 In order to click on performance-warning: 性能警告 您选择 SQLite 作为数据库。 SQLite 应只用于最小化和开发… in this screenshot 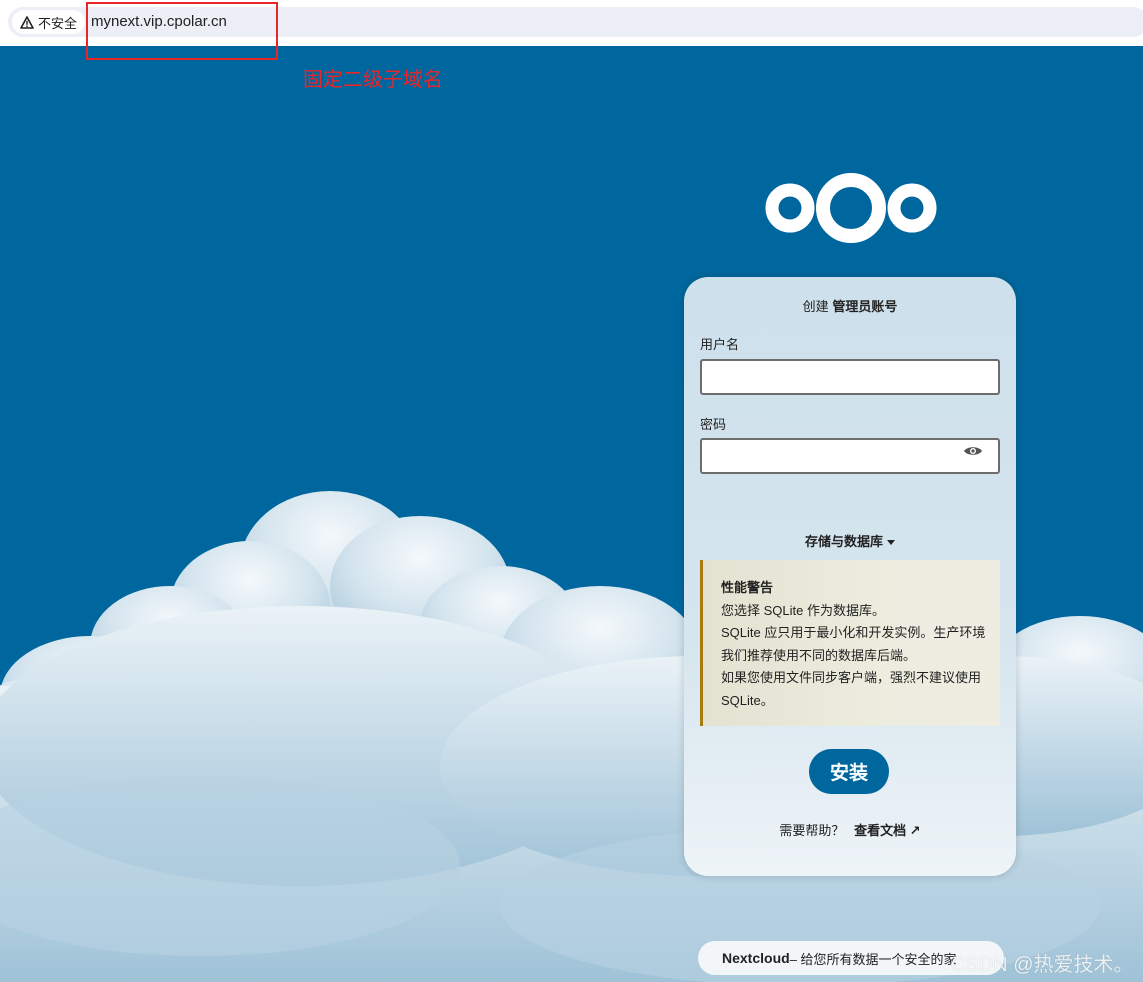, I will do `click(850, 643)`.